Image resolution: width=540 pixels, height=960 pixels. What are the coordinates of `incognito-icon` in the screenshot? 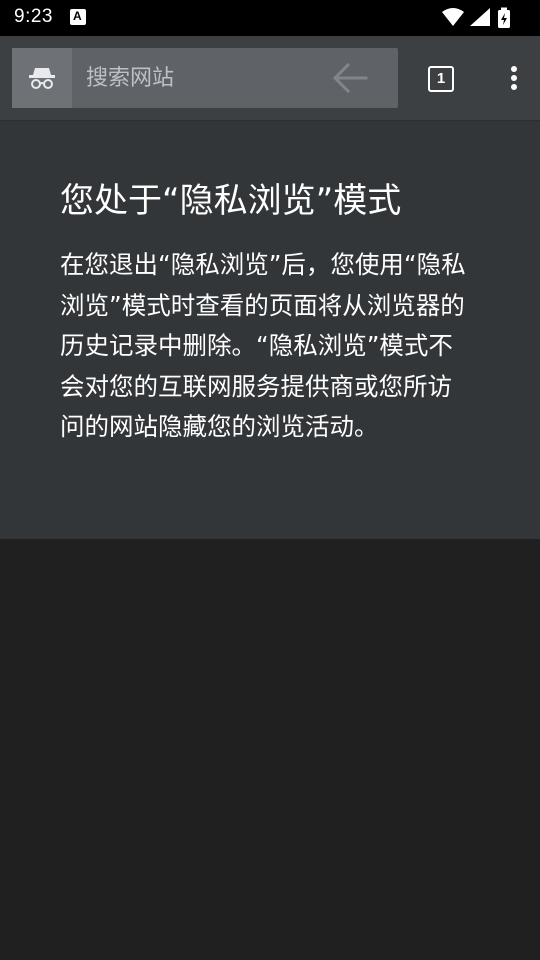 It's located at (42, 78).